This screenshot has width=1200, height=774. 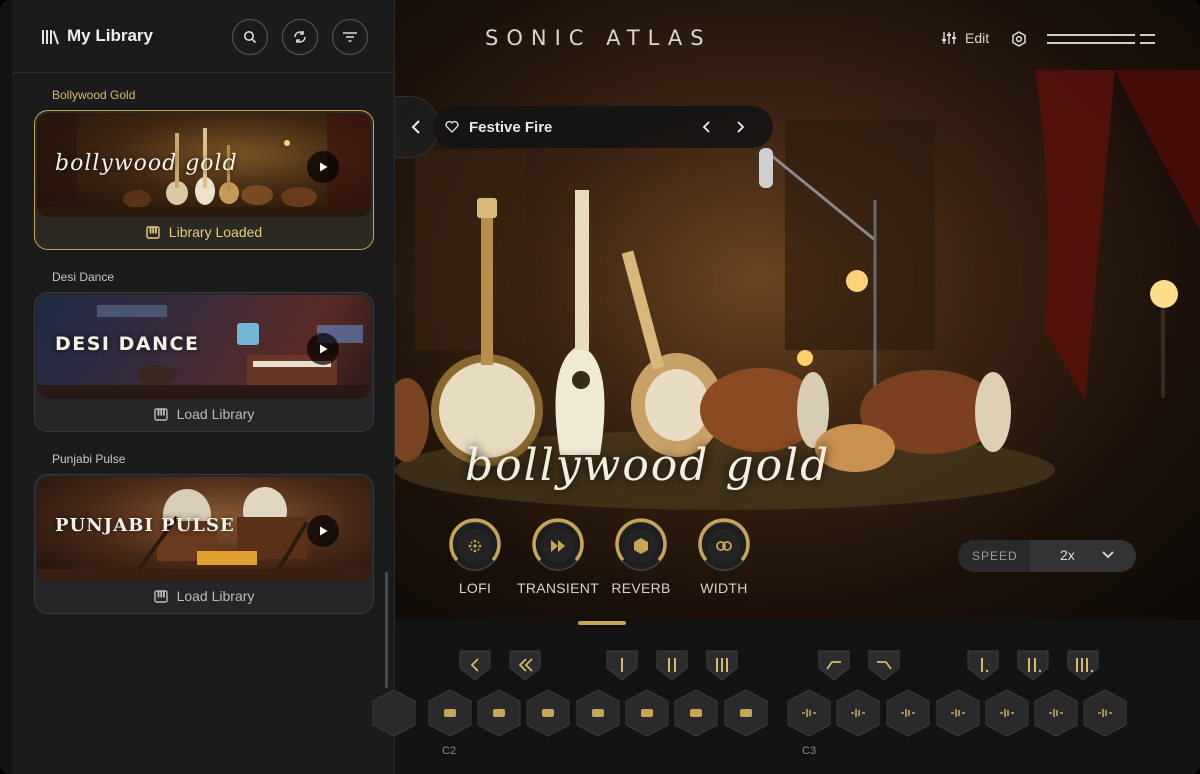 I want to click on width-label: WIDTH, so click(x=724, y=588).